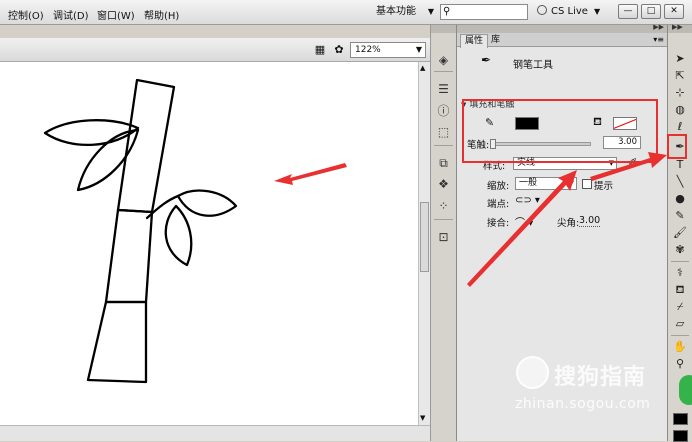  I want to click on watermark-url: zhinan.sogou.com, so click(583, 404).